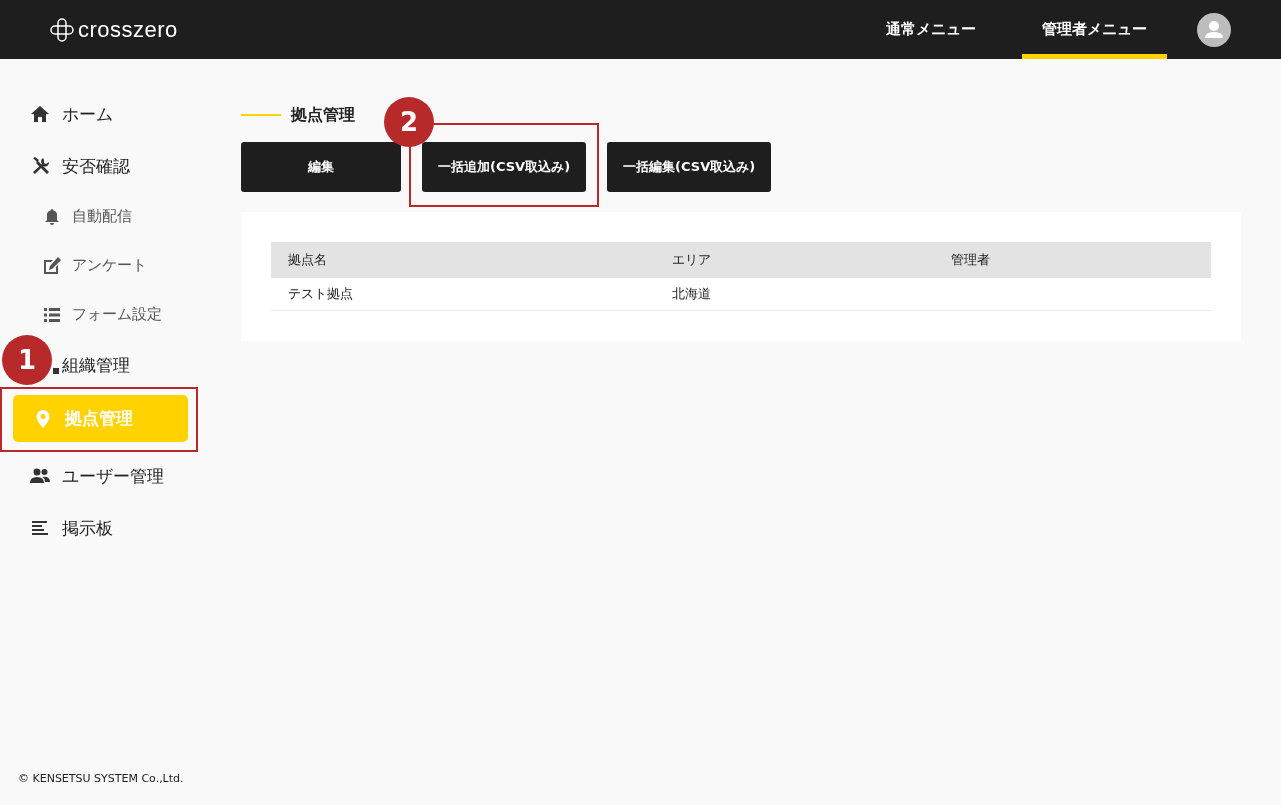 The width and height of the screenshot is (1281, 805). Describe the element at coordinates (40, 114) in the screenshot. I see `home-icon` at that location.